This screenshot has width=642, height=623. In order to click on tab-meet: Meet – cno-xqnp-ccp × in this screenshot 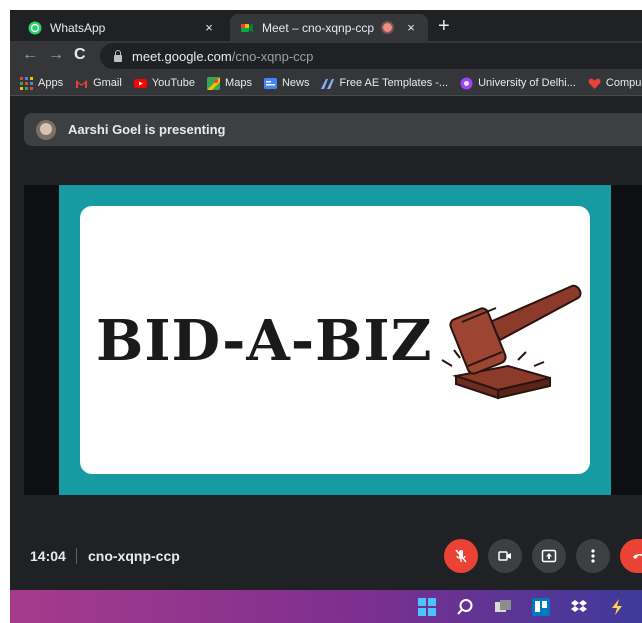, I will do `click(329, 27)`.